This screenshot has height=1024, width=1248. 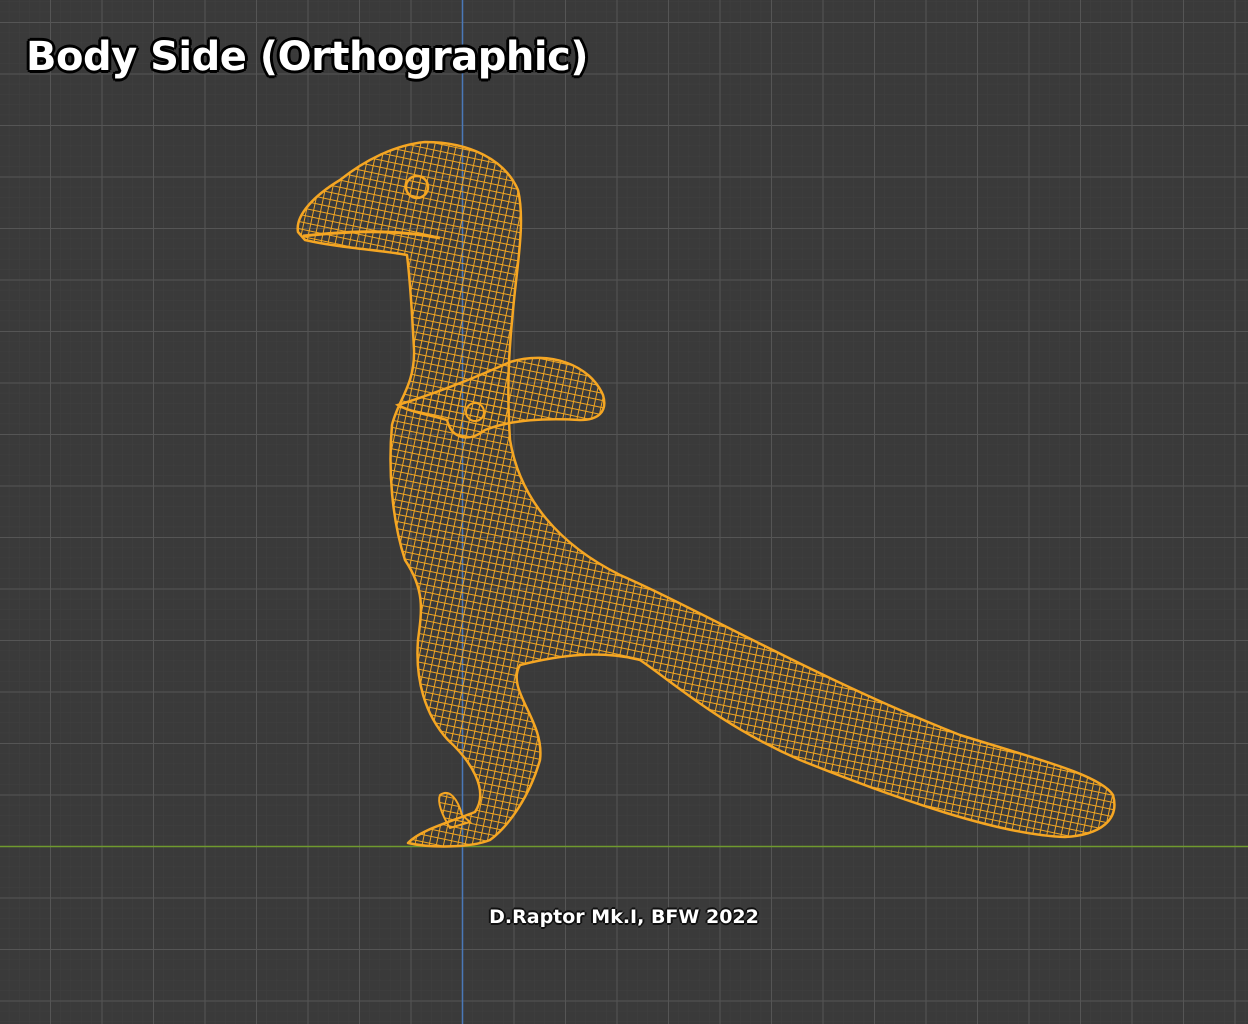 I want to click on model-caption: D.Raptor Mk.I, BFW 2022, so click(x=624, y=917).